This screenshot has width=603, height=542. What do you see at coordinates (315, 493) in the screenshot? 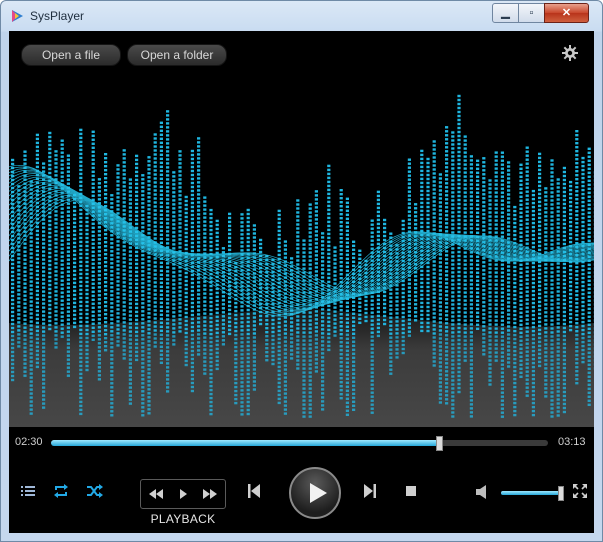
I see `play-button` at bounding box center [315, 493].